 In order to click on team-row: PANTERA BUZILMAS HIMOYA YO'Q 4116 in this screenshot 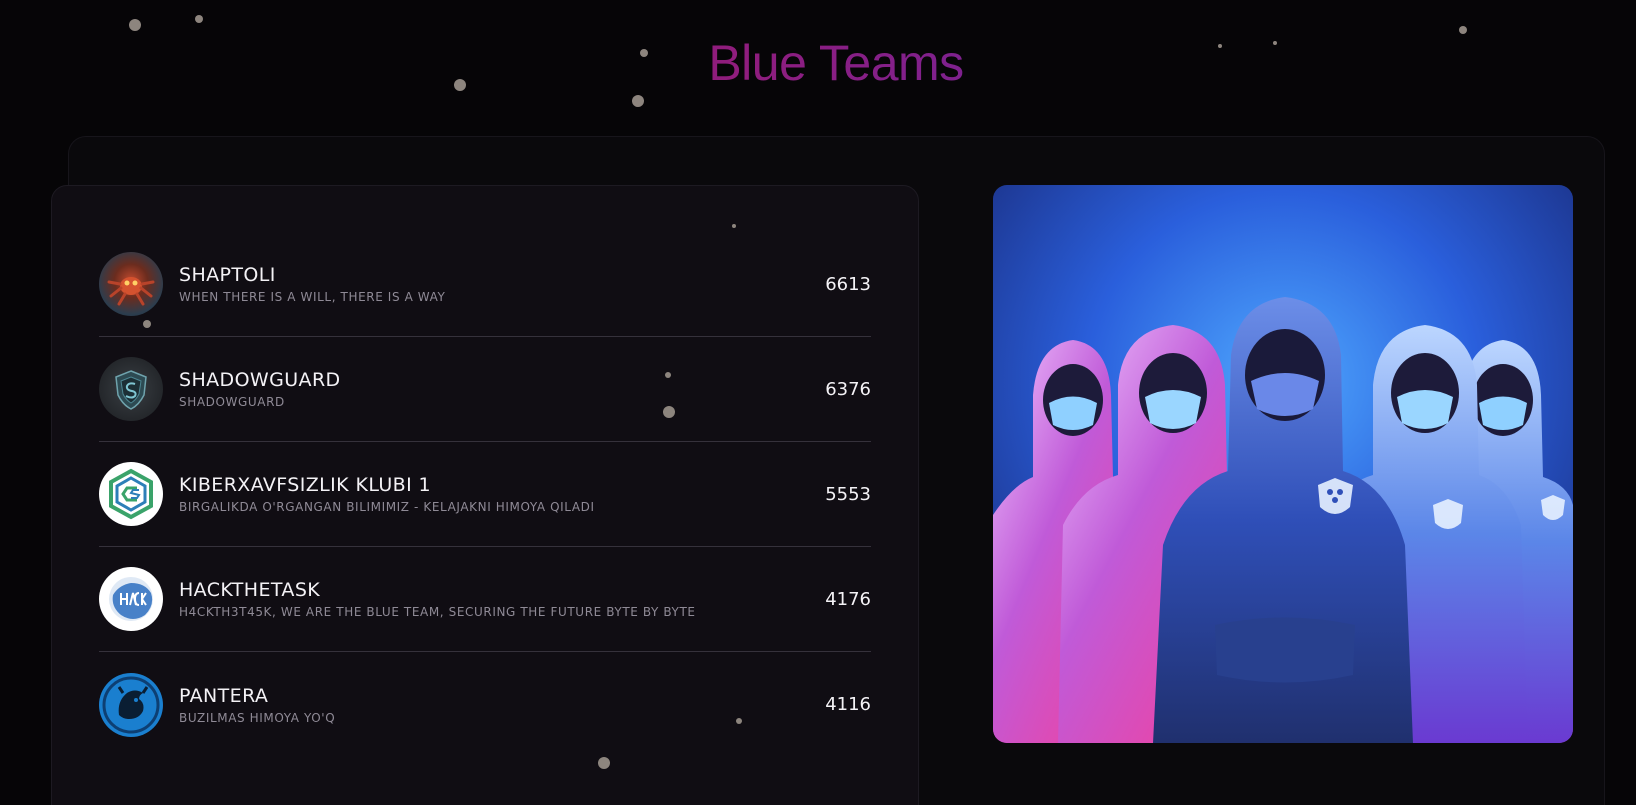, I will do `click(485, 704)`.